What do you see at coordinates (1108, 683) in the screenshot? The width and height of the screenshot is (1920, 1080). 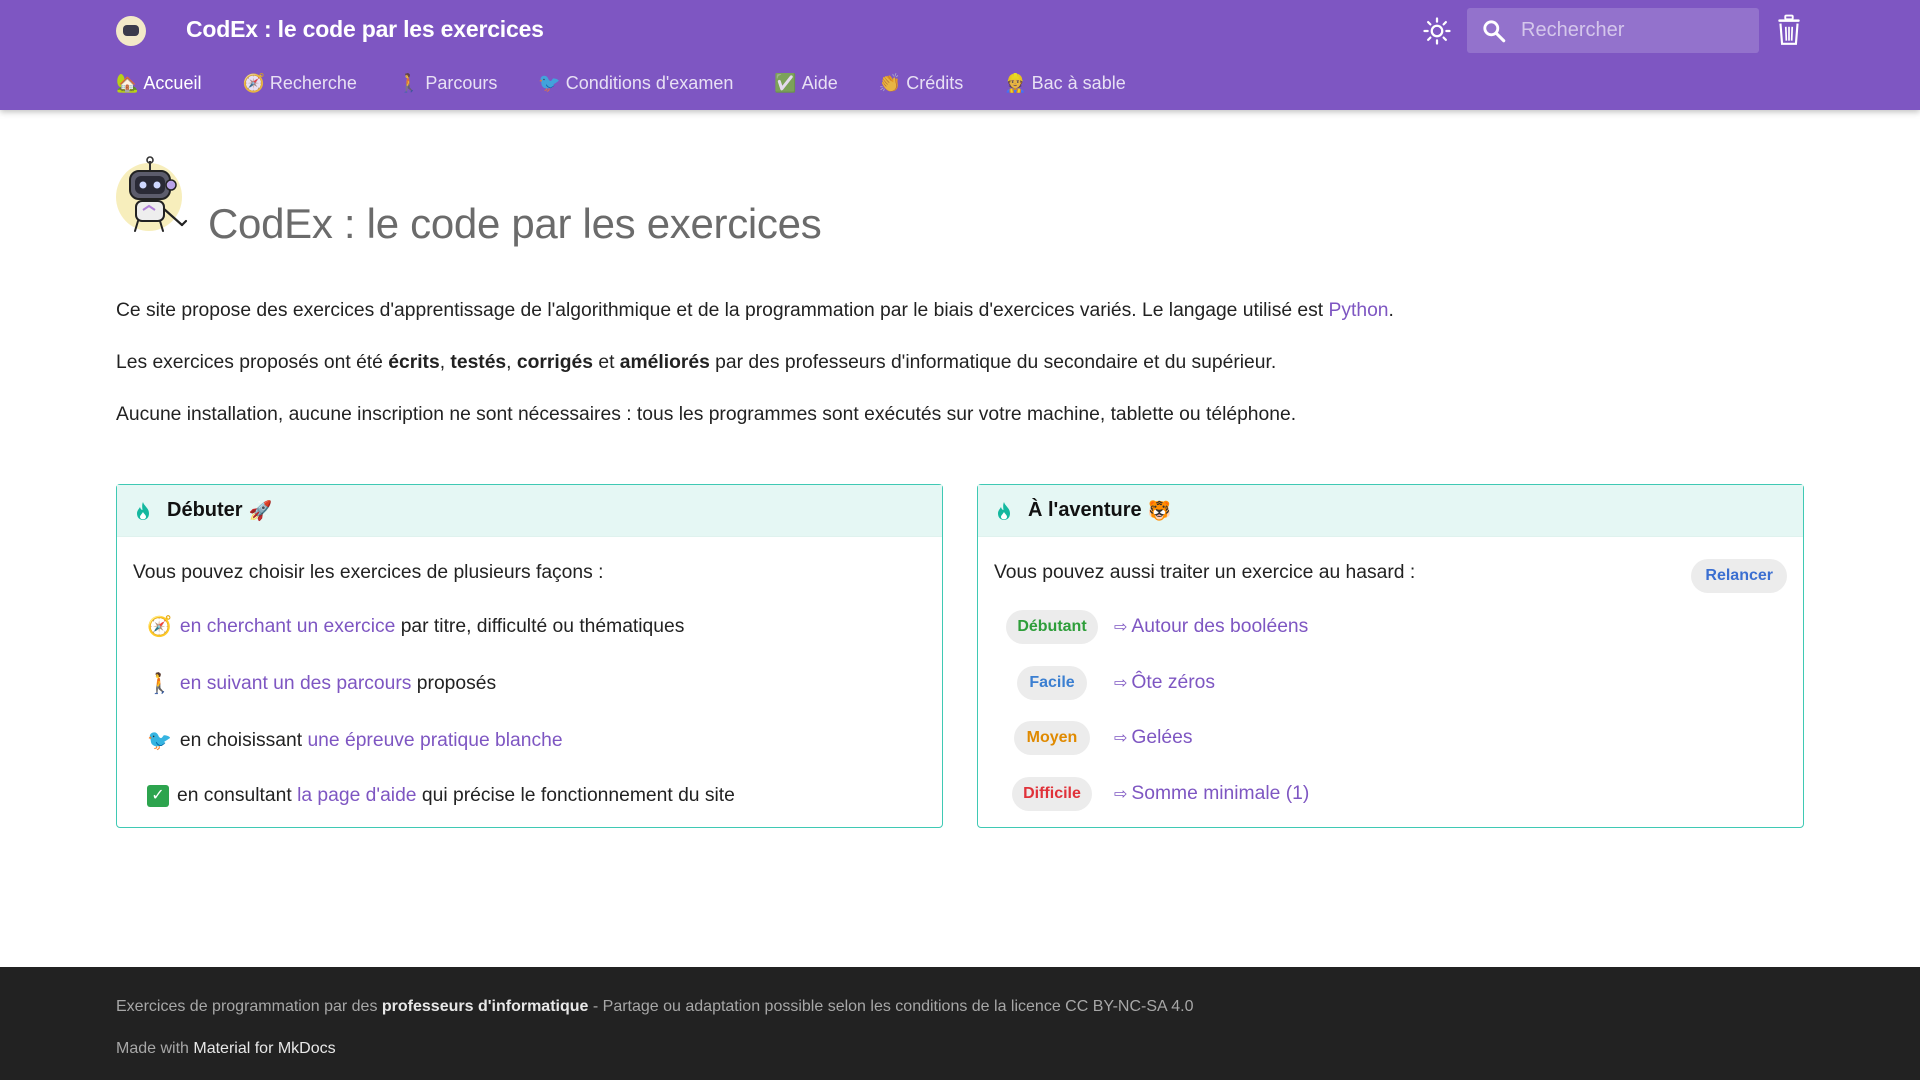 I see `random-exercise-row: Facile ⇨ Ôte zéros` at bounding box center [1108, 683].